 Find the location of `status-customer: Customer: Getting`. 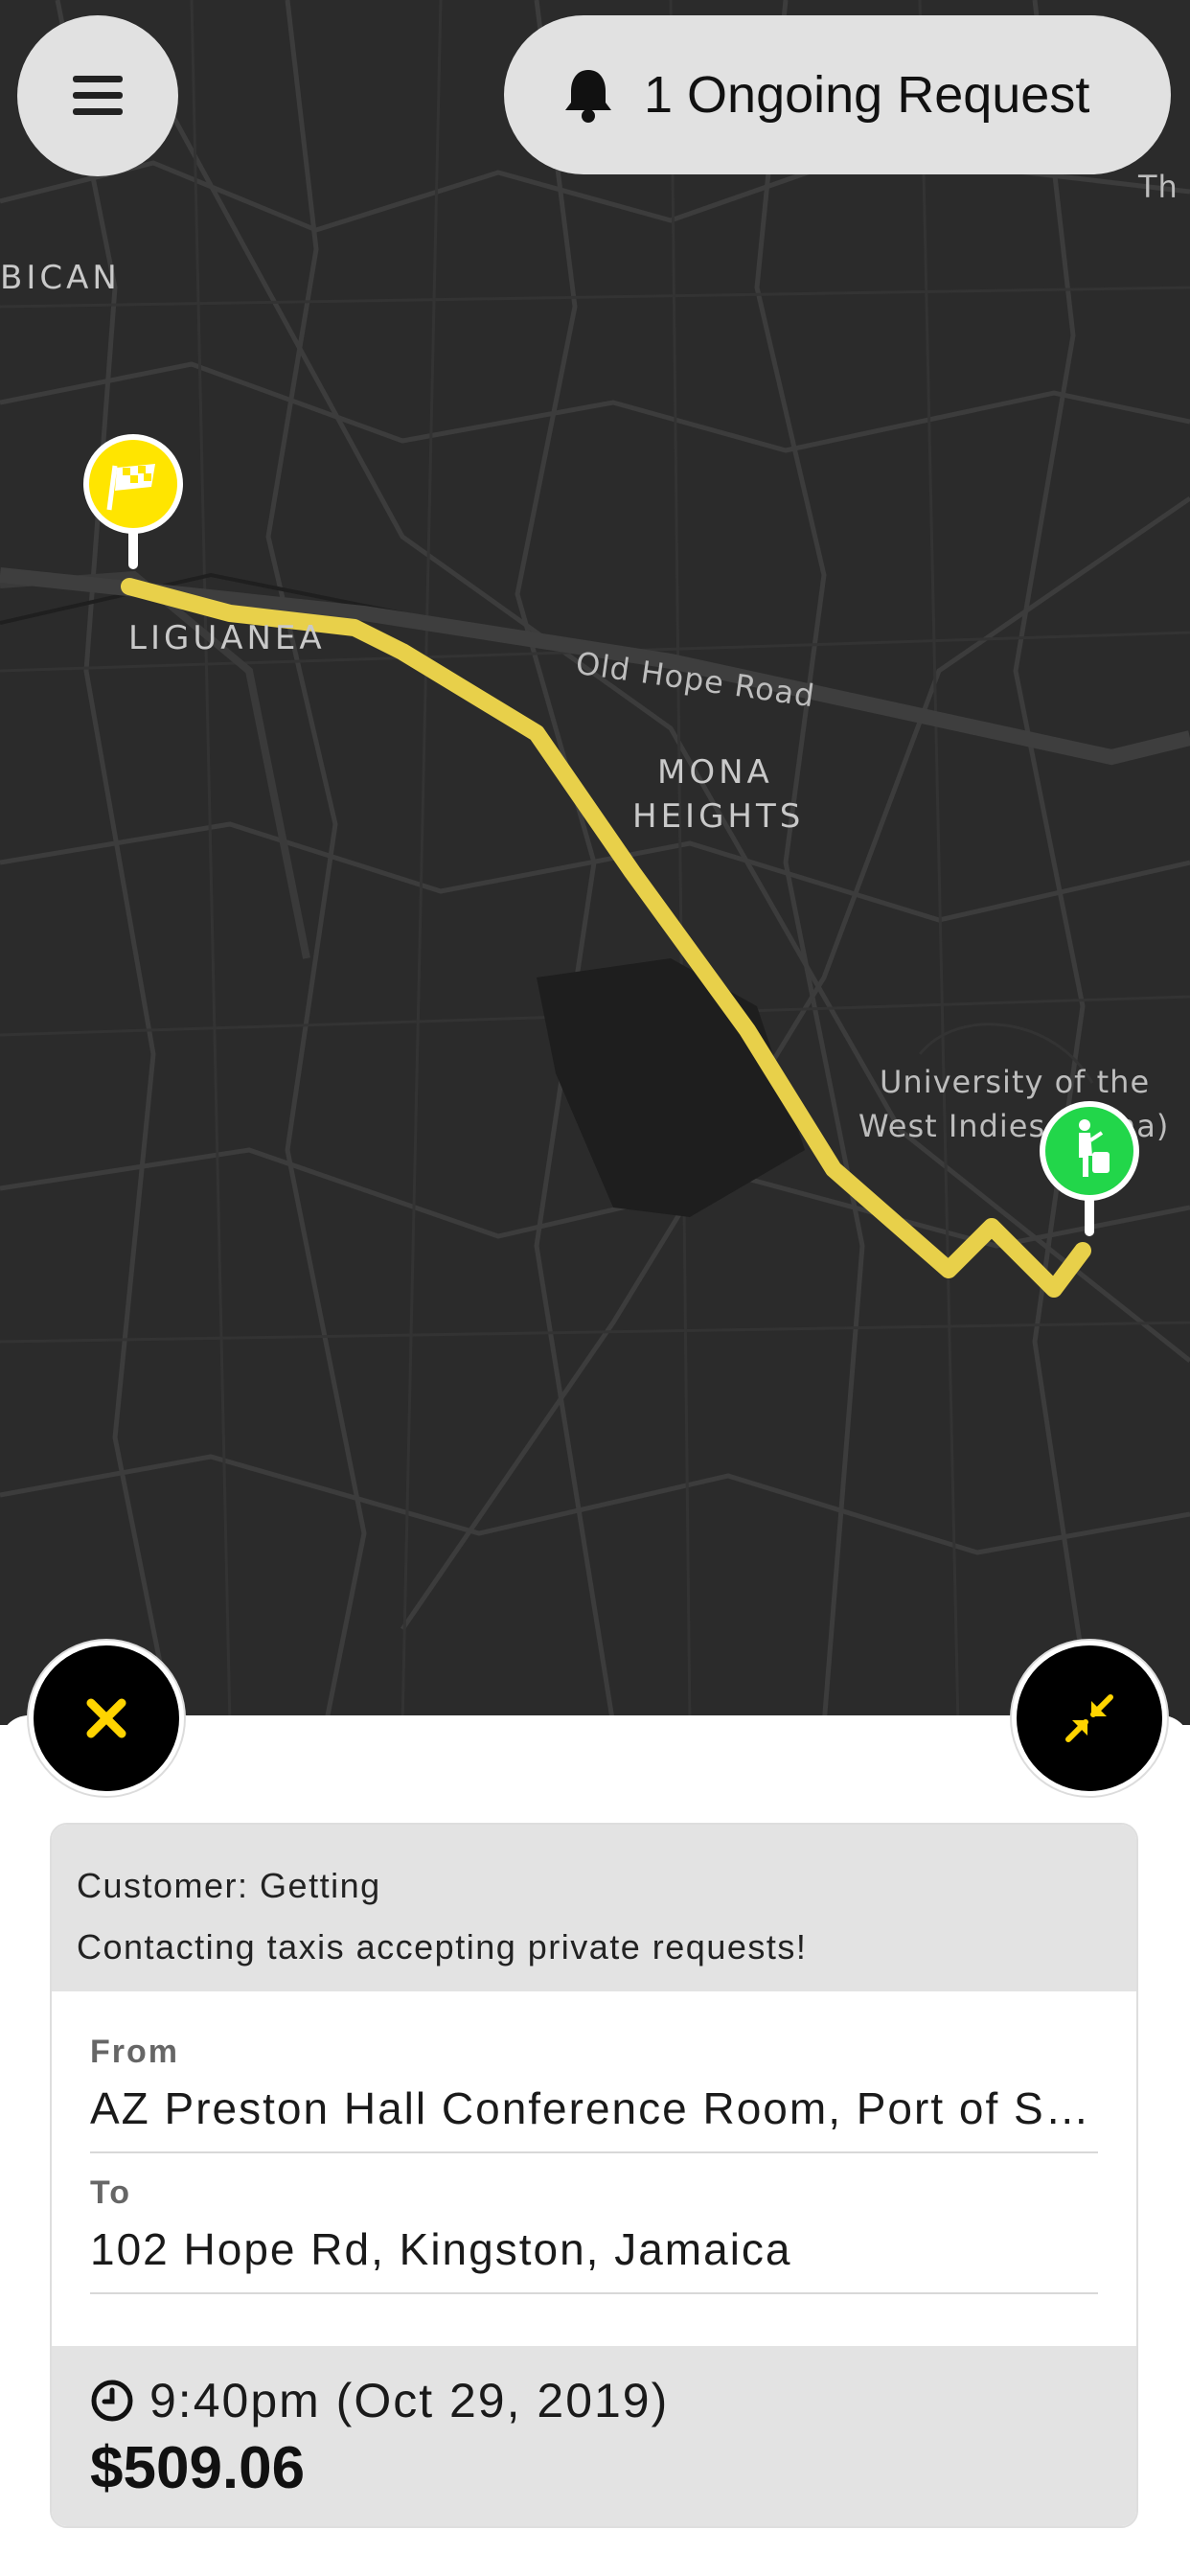

status-customer: Customer: Getting is located at coordinates (229, 1885).